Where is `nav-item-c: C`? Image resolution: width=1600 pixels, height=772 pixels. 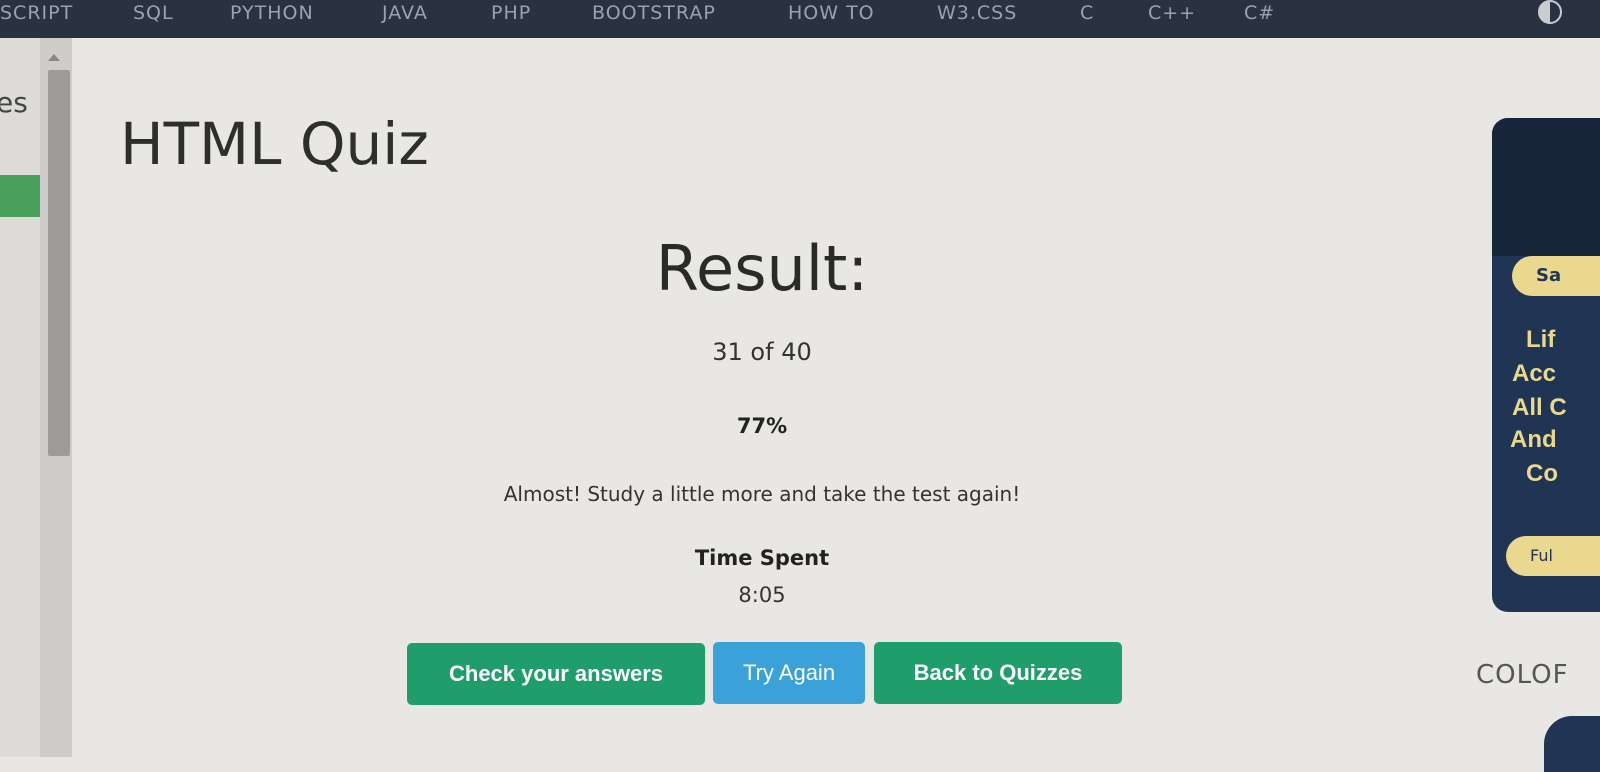 nav-item-c: C is located at coordinates (1087, 13).